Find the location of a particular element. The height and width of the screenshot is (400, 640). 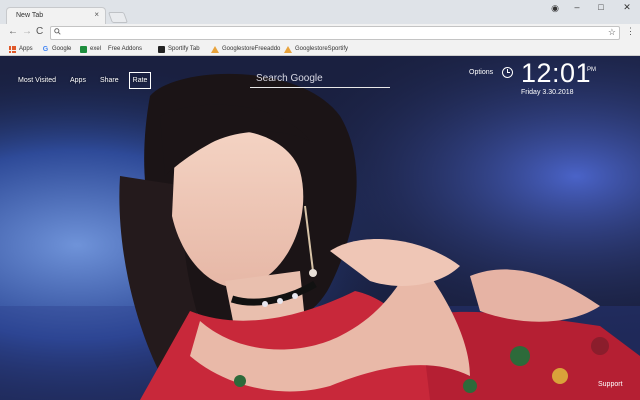

maximize-icon: □ is located at coordinates (601, 7).